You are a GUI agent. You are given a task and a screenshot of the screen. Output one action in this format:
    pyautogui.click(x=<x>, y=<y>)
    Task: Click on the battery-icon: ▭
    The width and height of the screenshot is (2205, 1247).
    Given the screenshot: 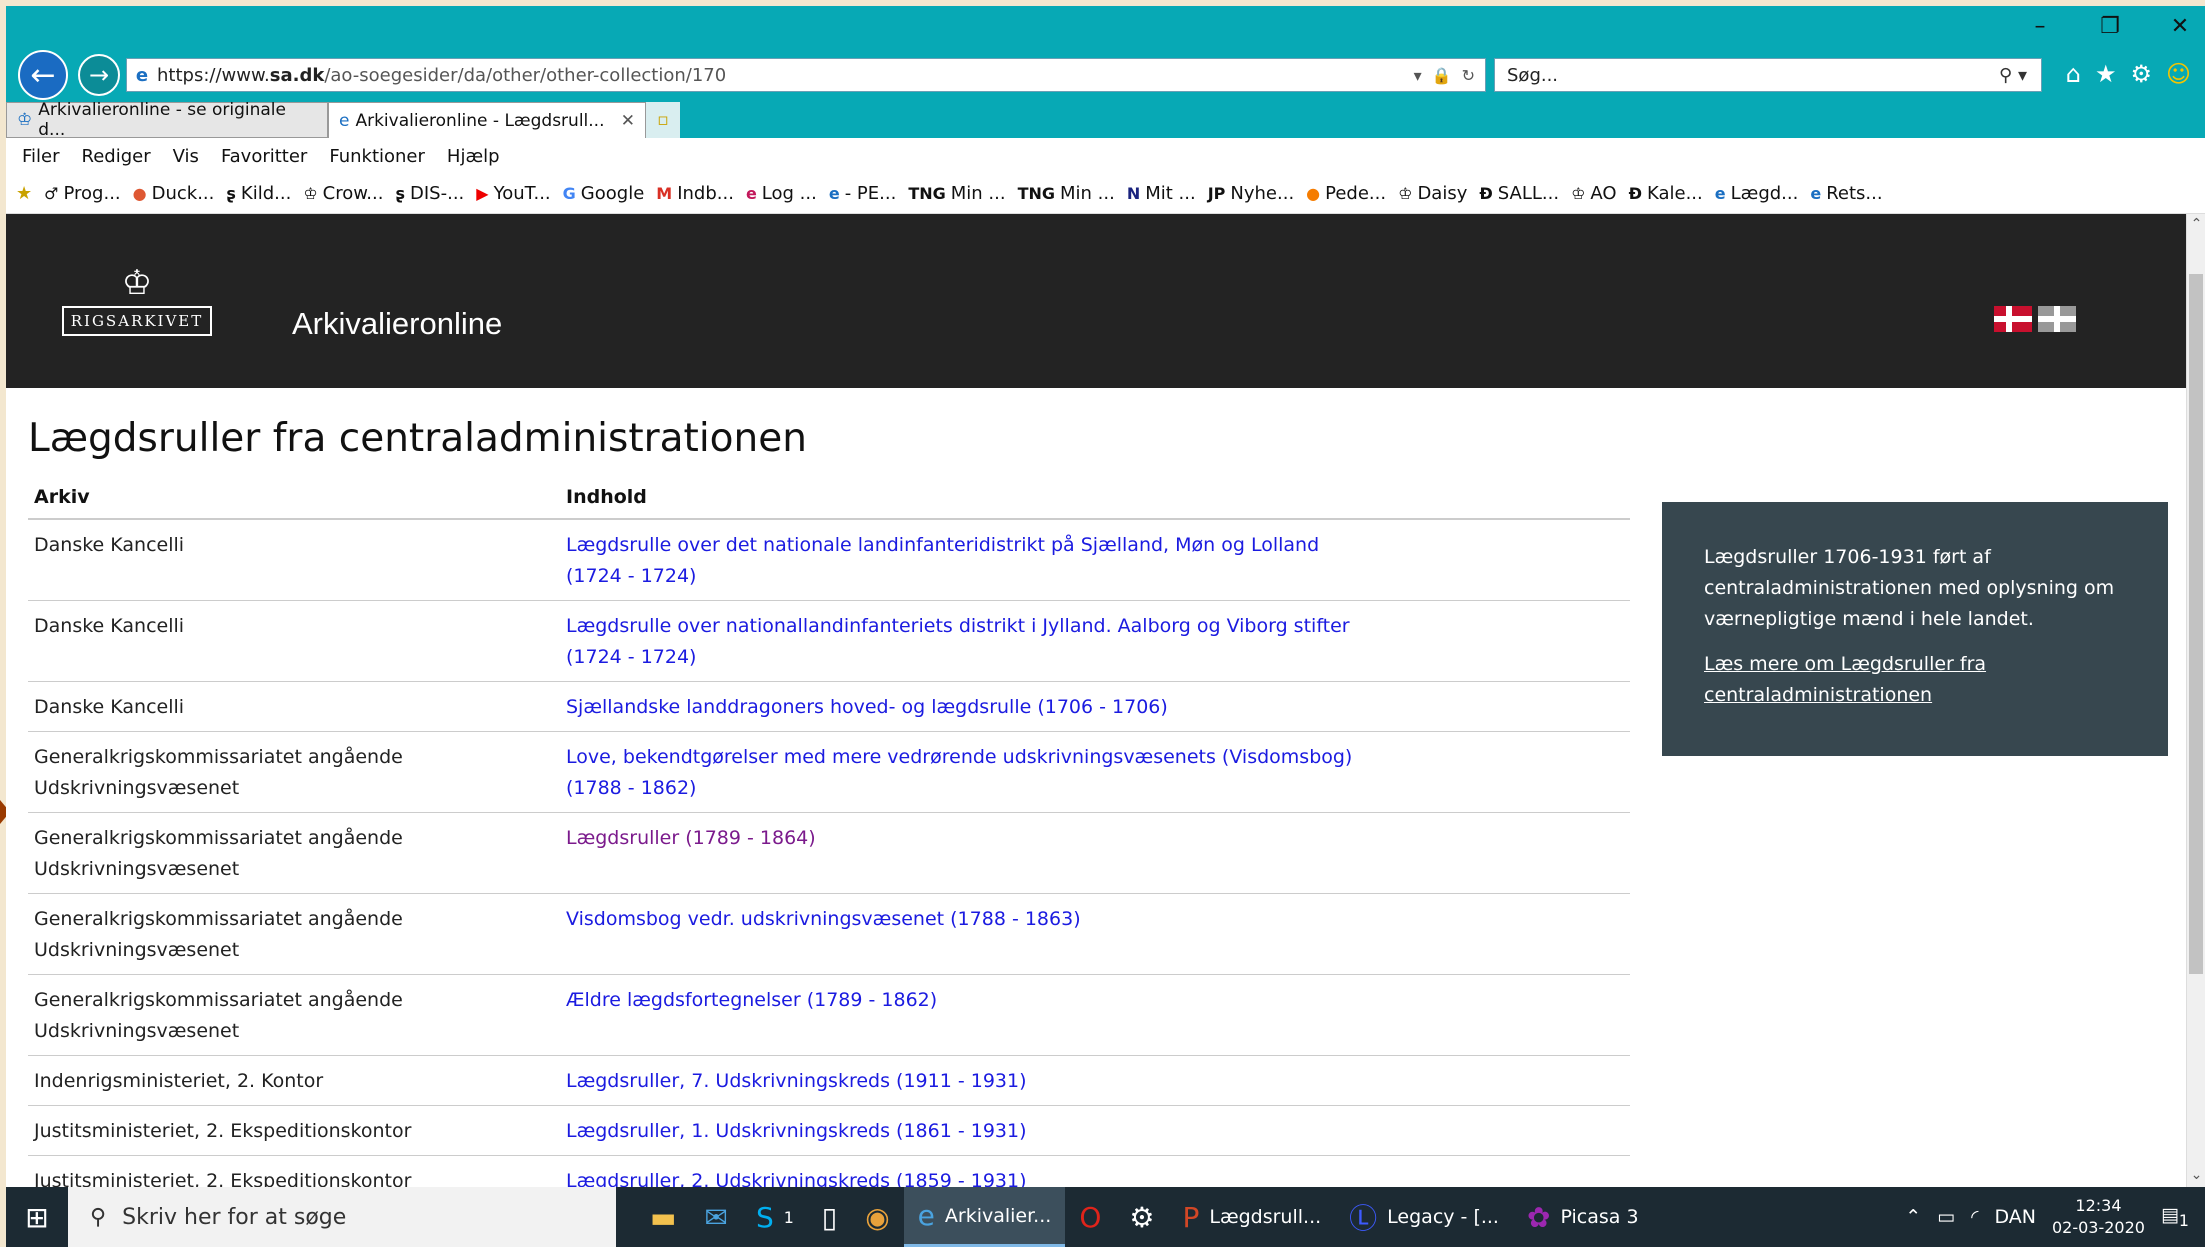 What is the action you would take?
    pyautogui.click(x=1946, y=1217)
    